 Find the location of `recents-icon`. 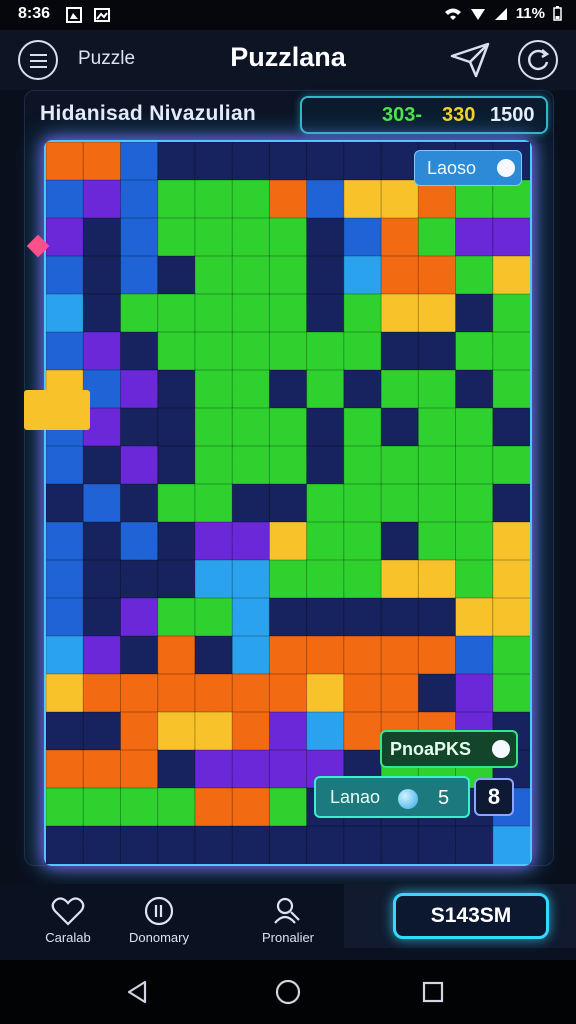

recents-icon is located at coordinates (433, 992).